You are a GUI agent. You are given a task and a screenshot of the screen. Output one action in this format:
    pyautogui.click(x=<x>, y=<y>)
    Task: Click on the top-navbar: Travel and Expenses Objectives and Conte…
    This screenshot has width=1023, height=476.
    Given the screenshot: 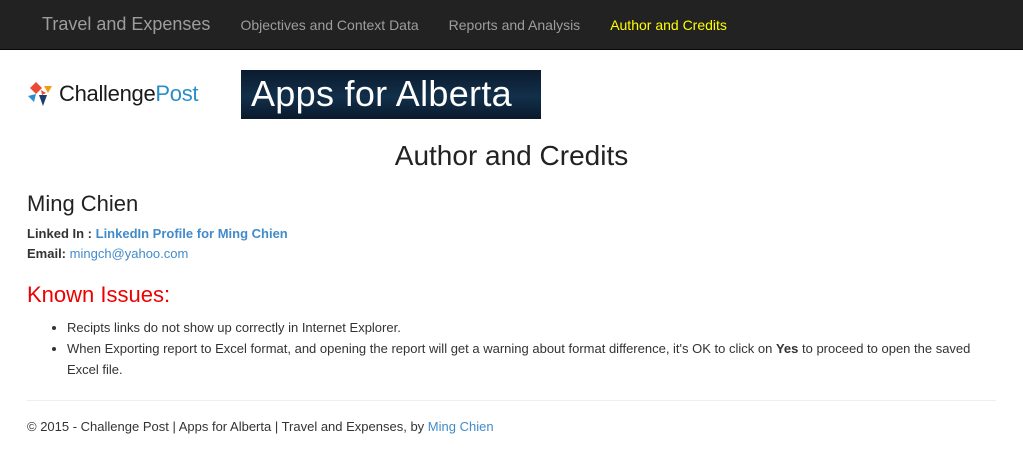 What is the action you would take?
    pyautogui.click(x=511, y=25)
    